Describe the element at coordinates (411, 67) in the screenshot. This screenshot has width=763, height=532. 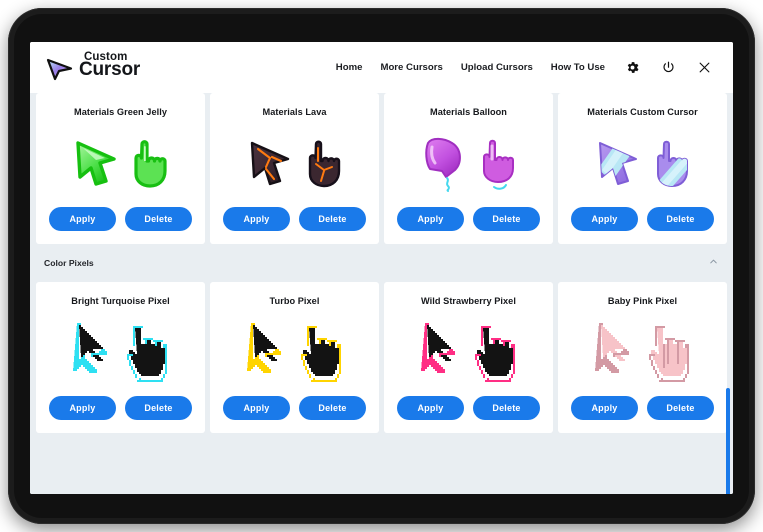
I see `nav-link-more-cursors: More Cursors` at that location.